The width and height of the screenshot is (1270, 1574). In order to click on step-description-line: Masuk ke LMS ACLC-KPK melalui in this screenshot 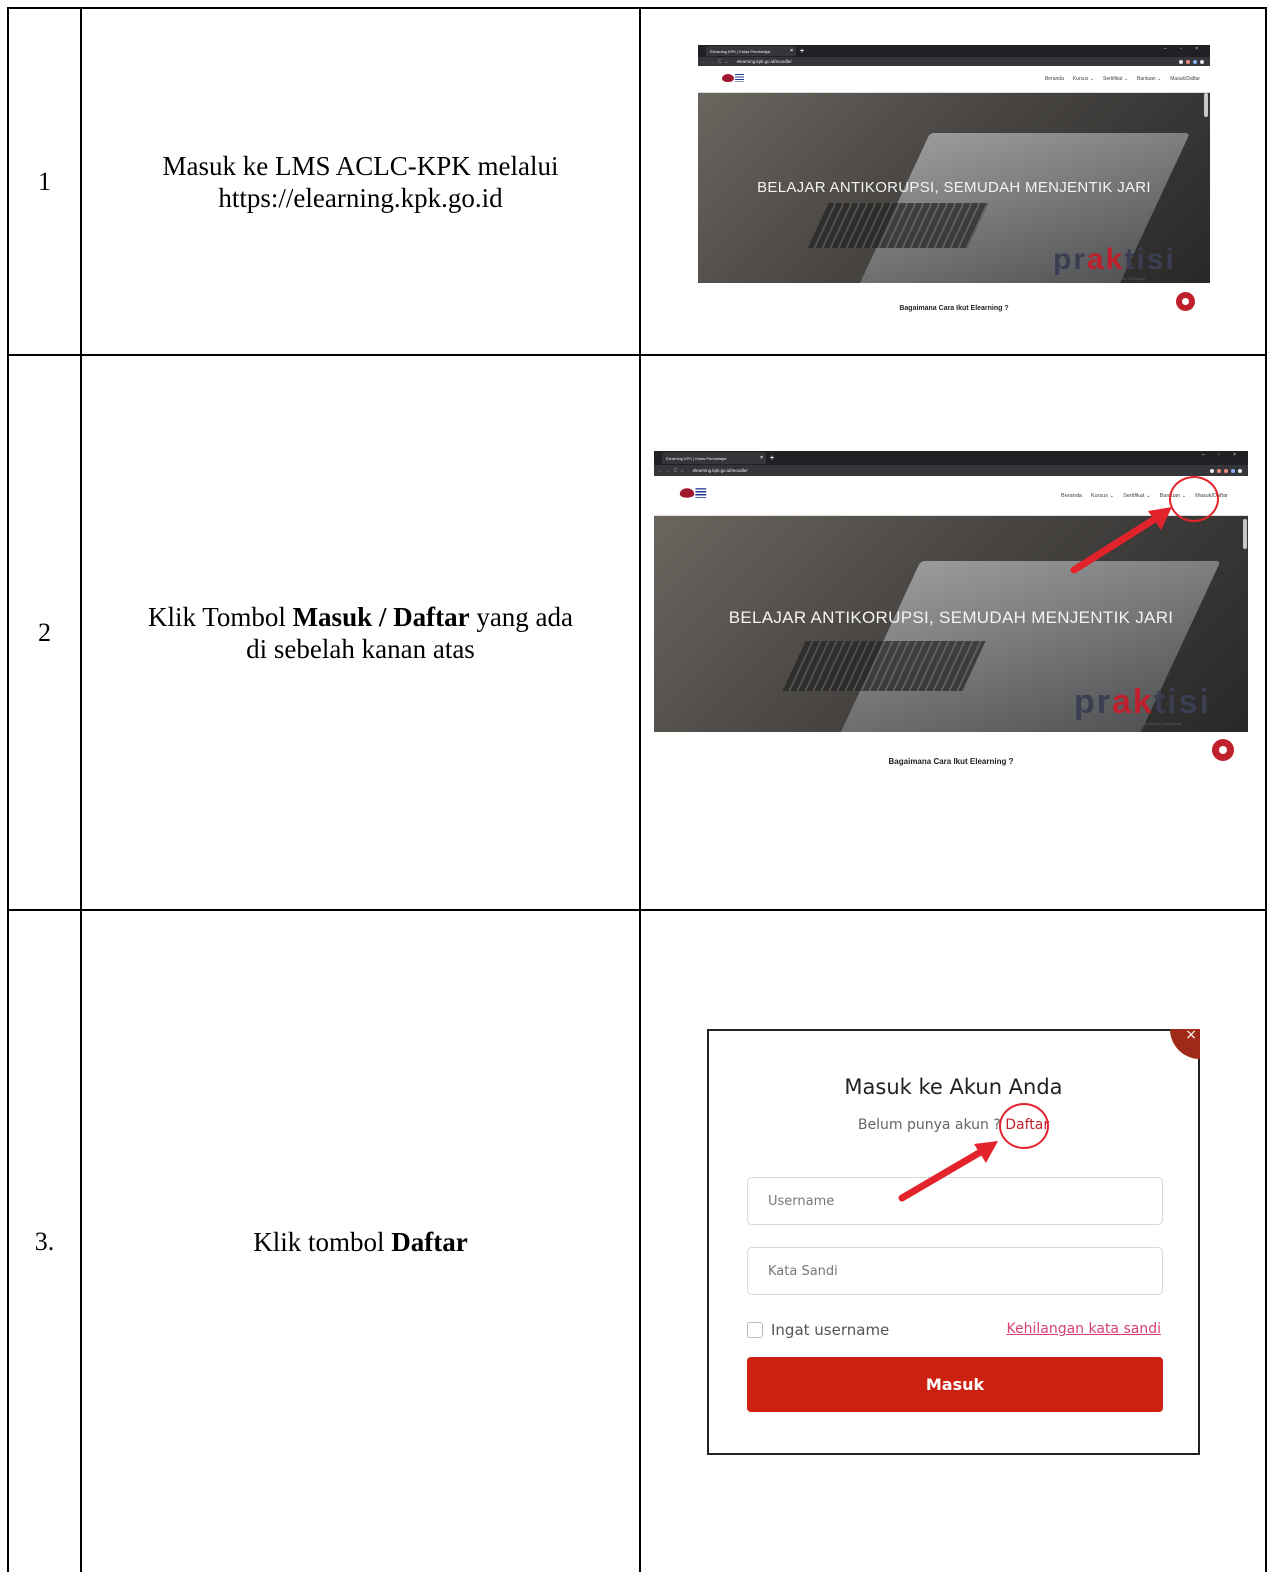, I will do `click(360, 165)`.